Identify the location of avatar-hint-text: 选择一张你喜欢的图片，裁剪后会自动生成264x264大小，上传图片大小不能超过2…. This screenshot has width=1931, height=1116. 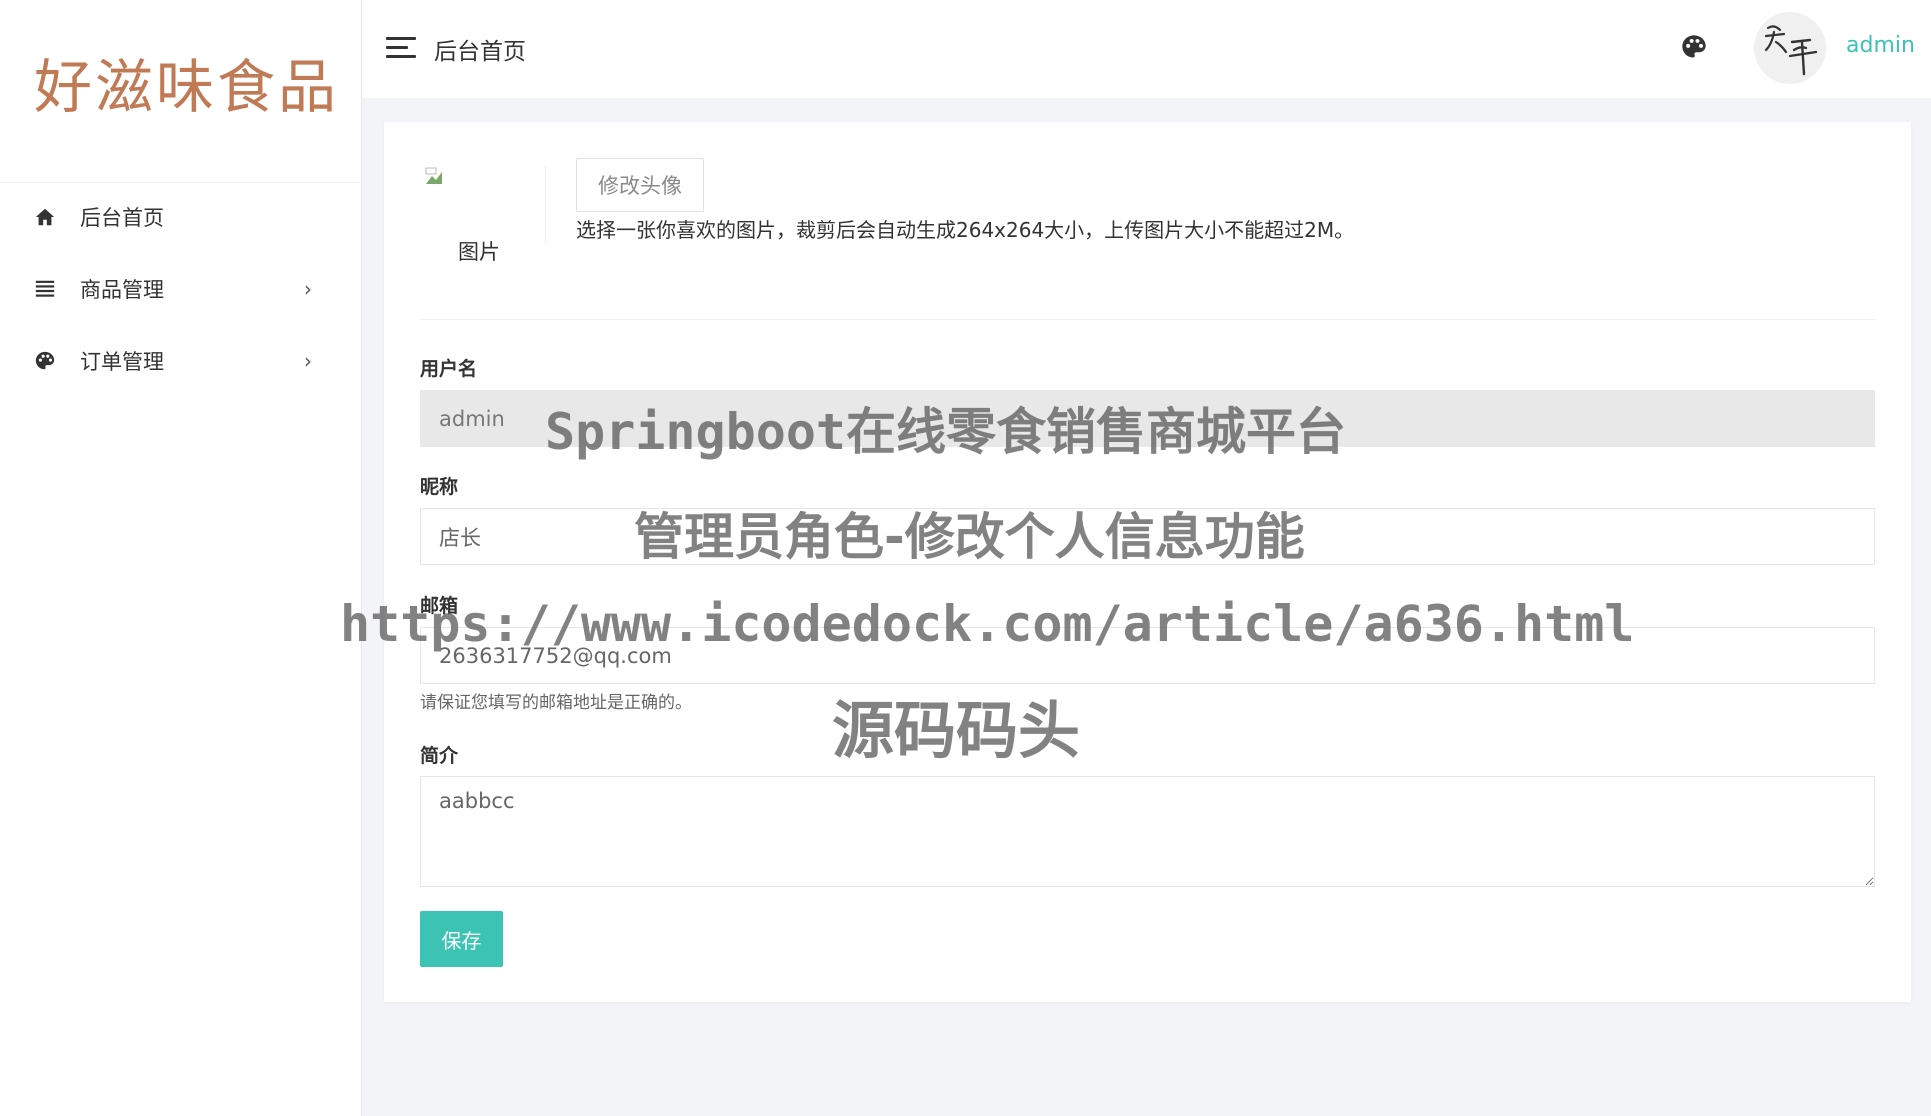
(965, 230).